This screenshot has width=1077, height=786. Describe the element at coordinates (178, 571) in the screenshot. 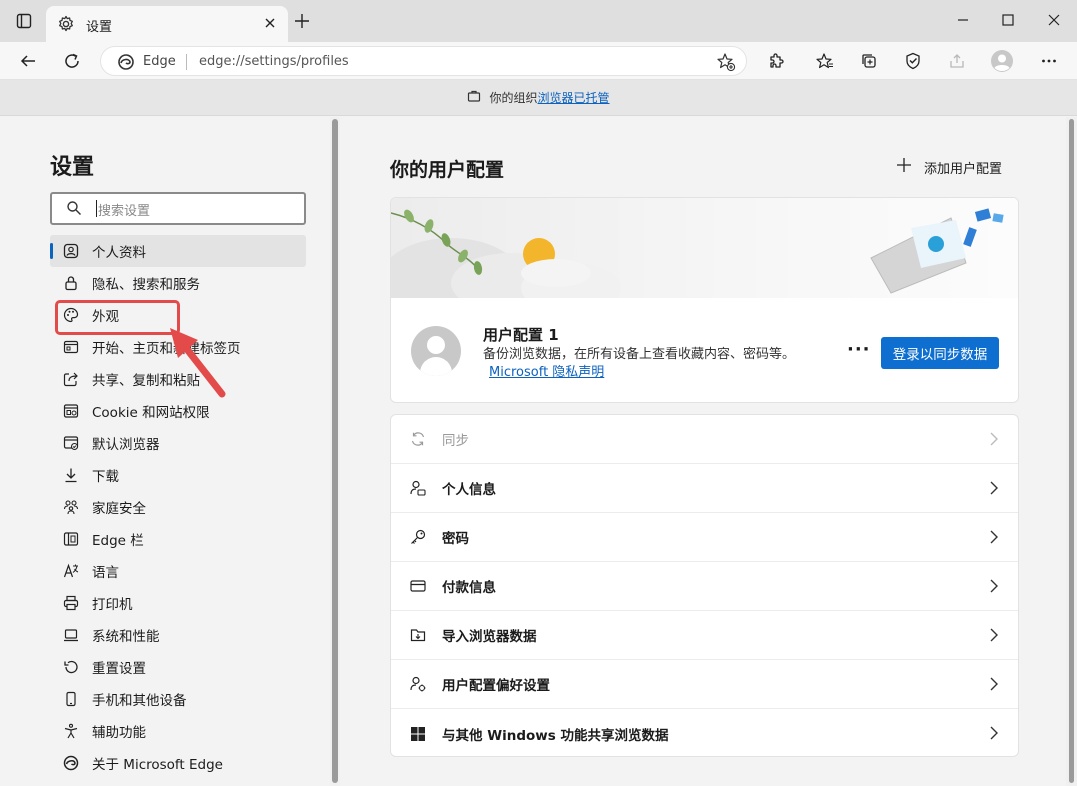

I see `sidebar-item-languages: 语言` at that location.